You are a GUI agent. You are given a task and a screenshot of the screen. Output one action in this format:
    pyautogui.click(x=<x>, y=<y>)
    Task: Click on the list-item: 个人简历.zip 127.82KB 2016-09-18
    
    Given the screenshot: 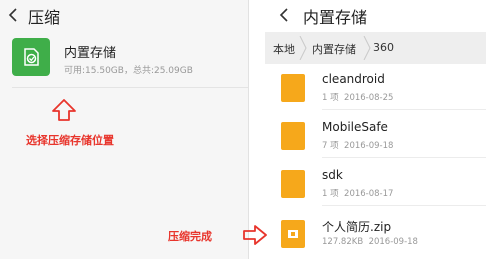 What is the action you would take?
    pyautogui.click(x=375, y=234)
    